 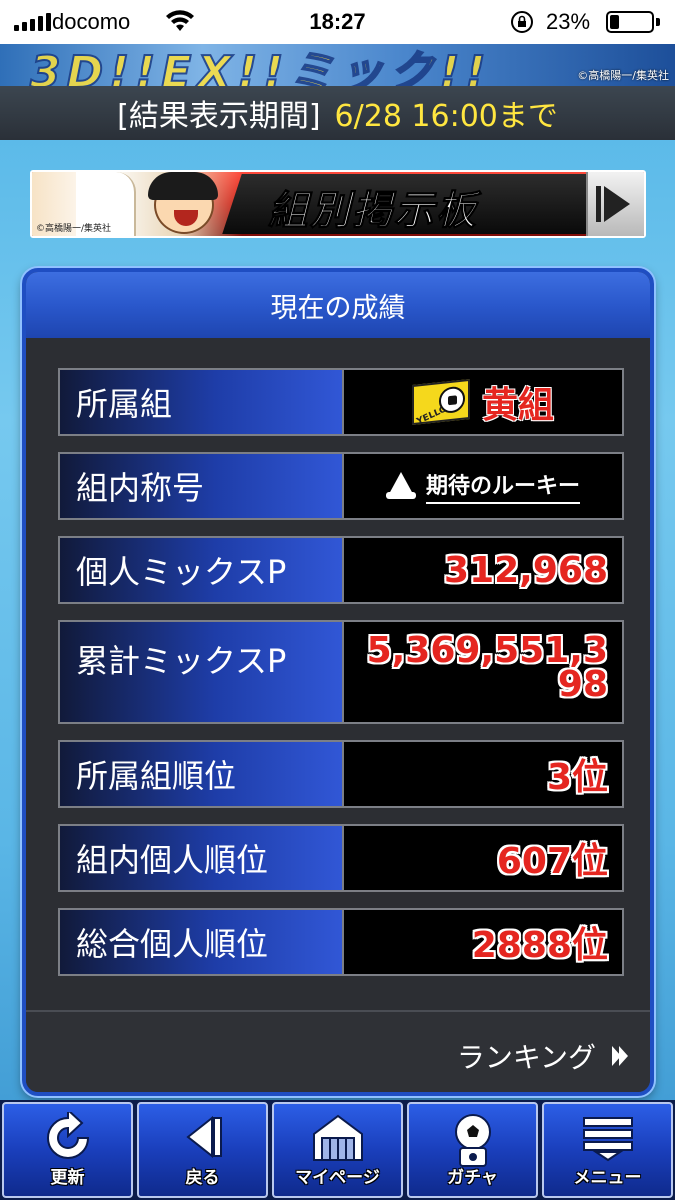 What do you see at coordinates (202, 402) in the screenshot?
I see `row-label: 所属組` at bounding box center [202, 402].